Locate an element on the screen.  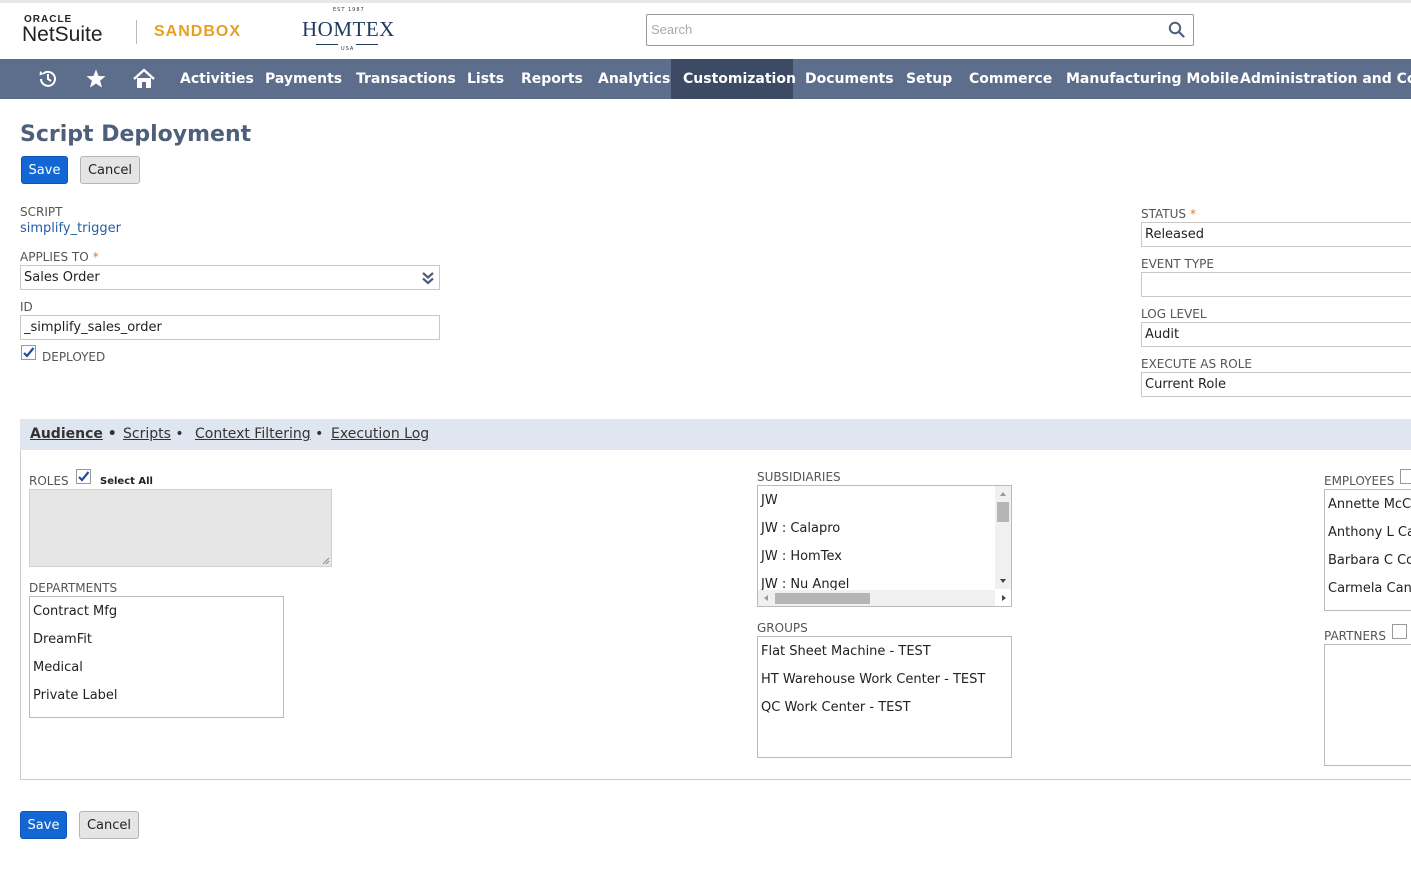
log-level-label: LOG LEVEL is located at coordinates (1174, 314).